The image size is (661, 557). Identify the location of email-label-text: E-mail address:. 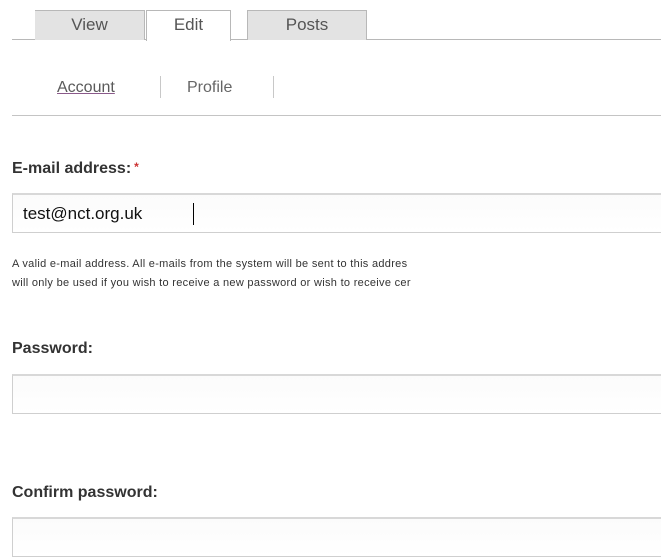
(72, 168).